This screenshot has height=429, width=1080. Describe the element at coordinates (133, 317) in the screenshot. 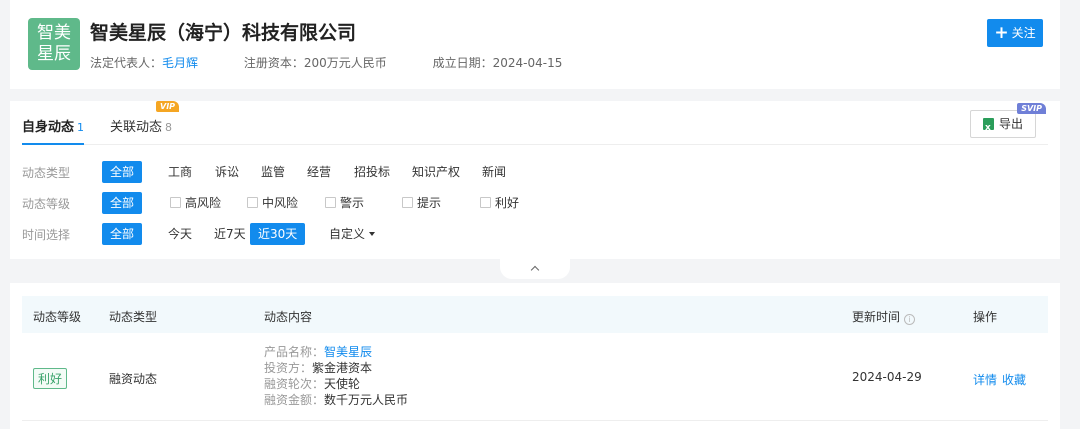

I see `header-type: 动态类型` at that location.